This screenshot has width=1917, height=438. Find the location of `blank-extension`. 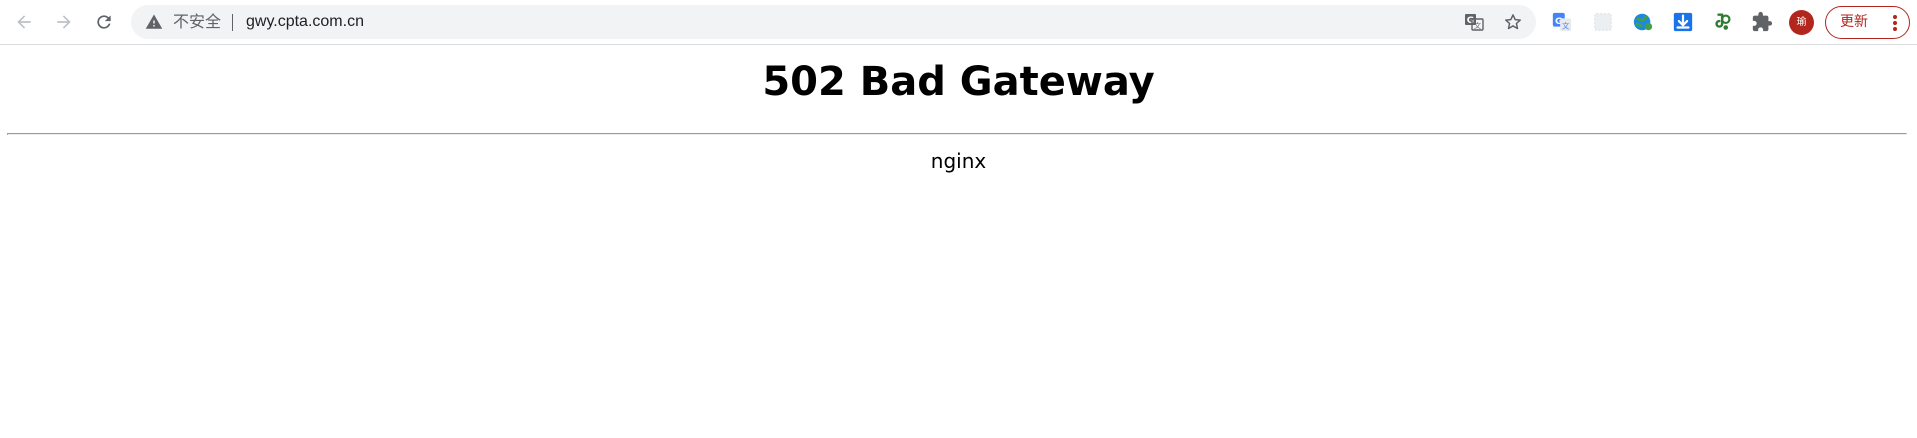

blank-extension is located at coordinates (1603, 22).